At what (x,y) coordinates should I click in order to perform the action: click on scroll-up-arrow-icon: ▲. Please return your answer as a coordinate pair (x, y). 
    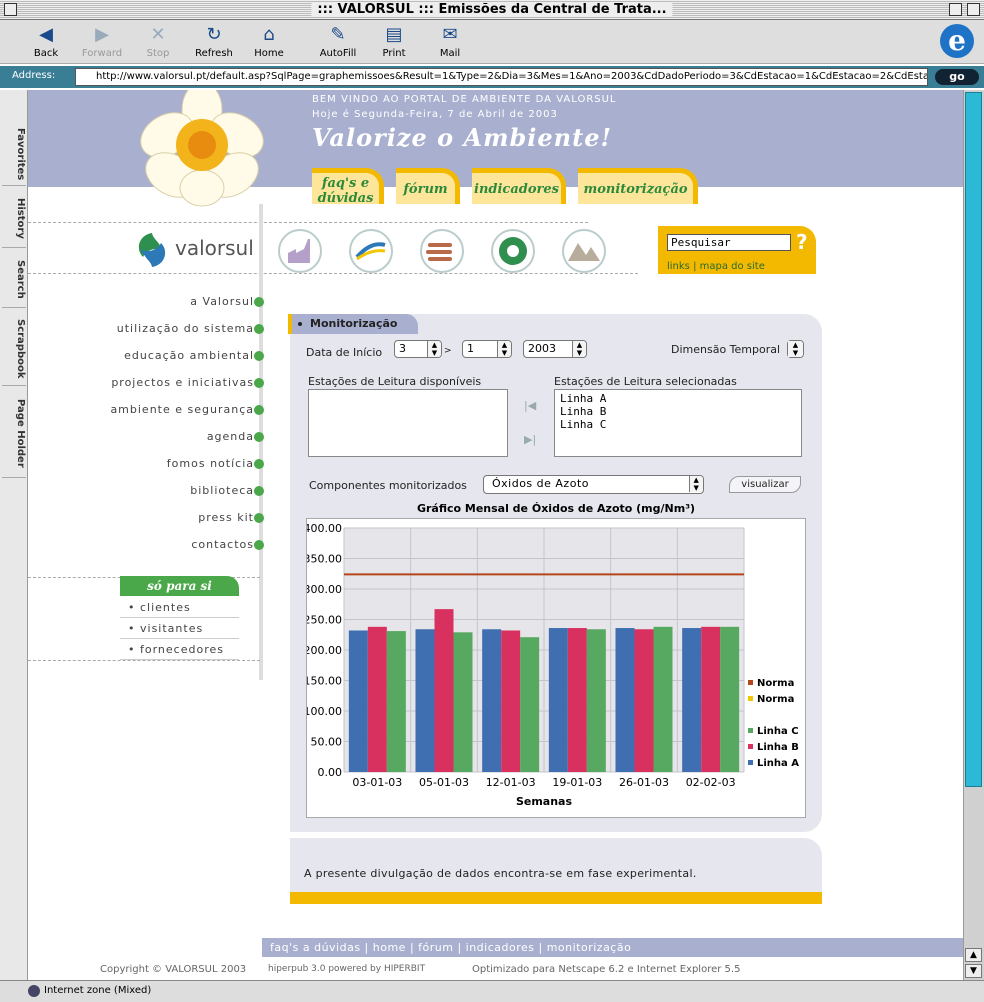
    Looking at the image, I should click on (973, 955).